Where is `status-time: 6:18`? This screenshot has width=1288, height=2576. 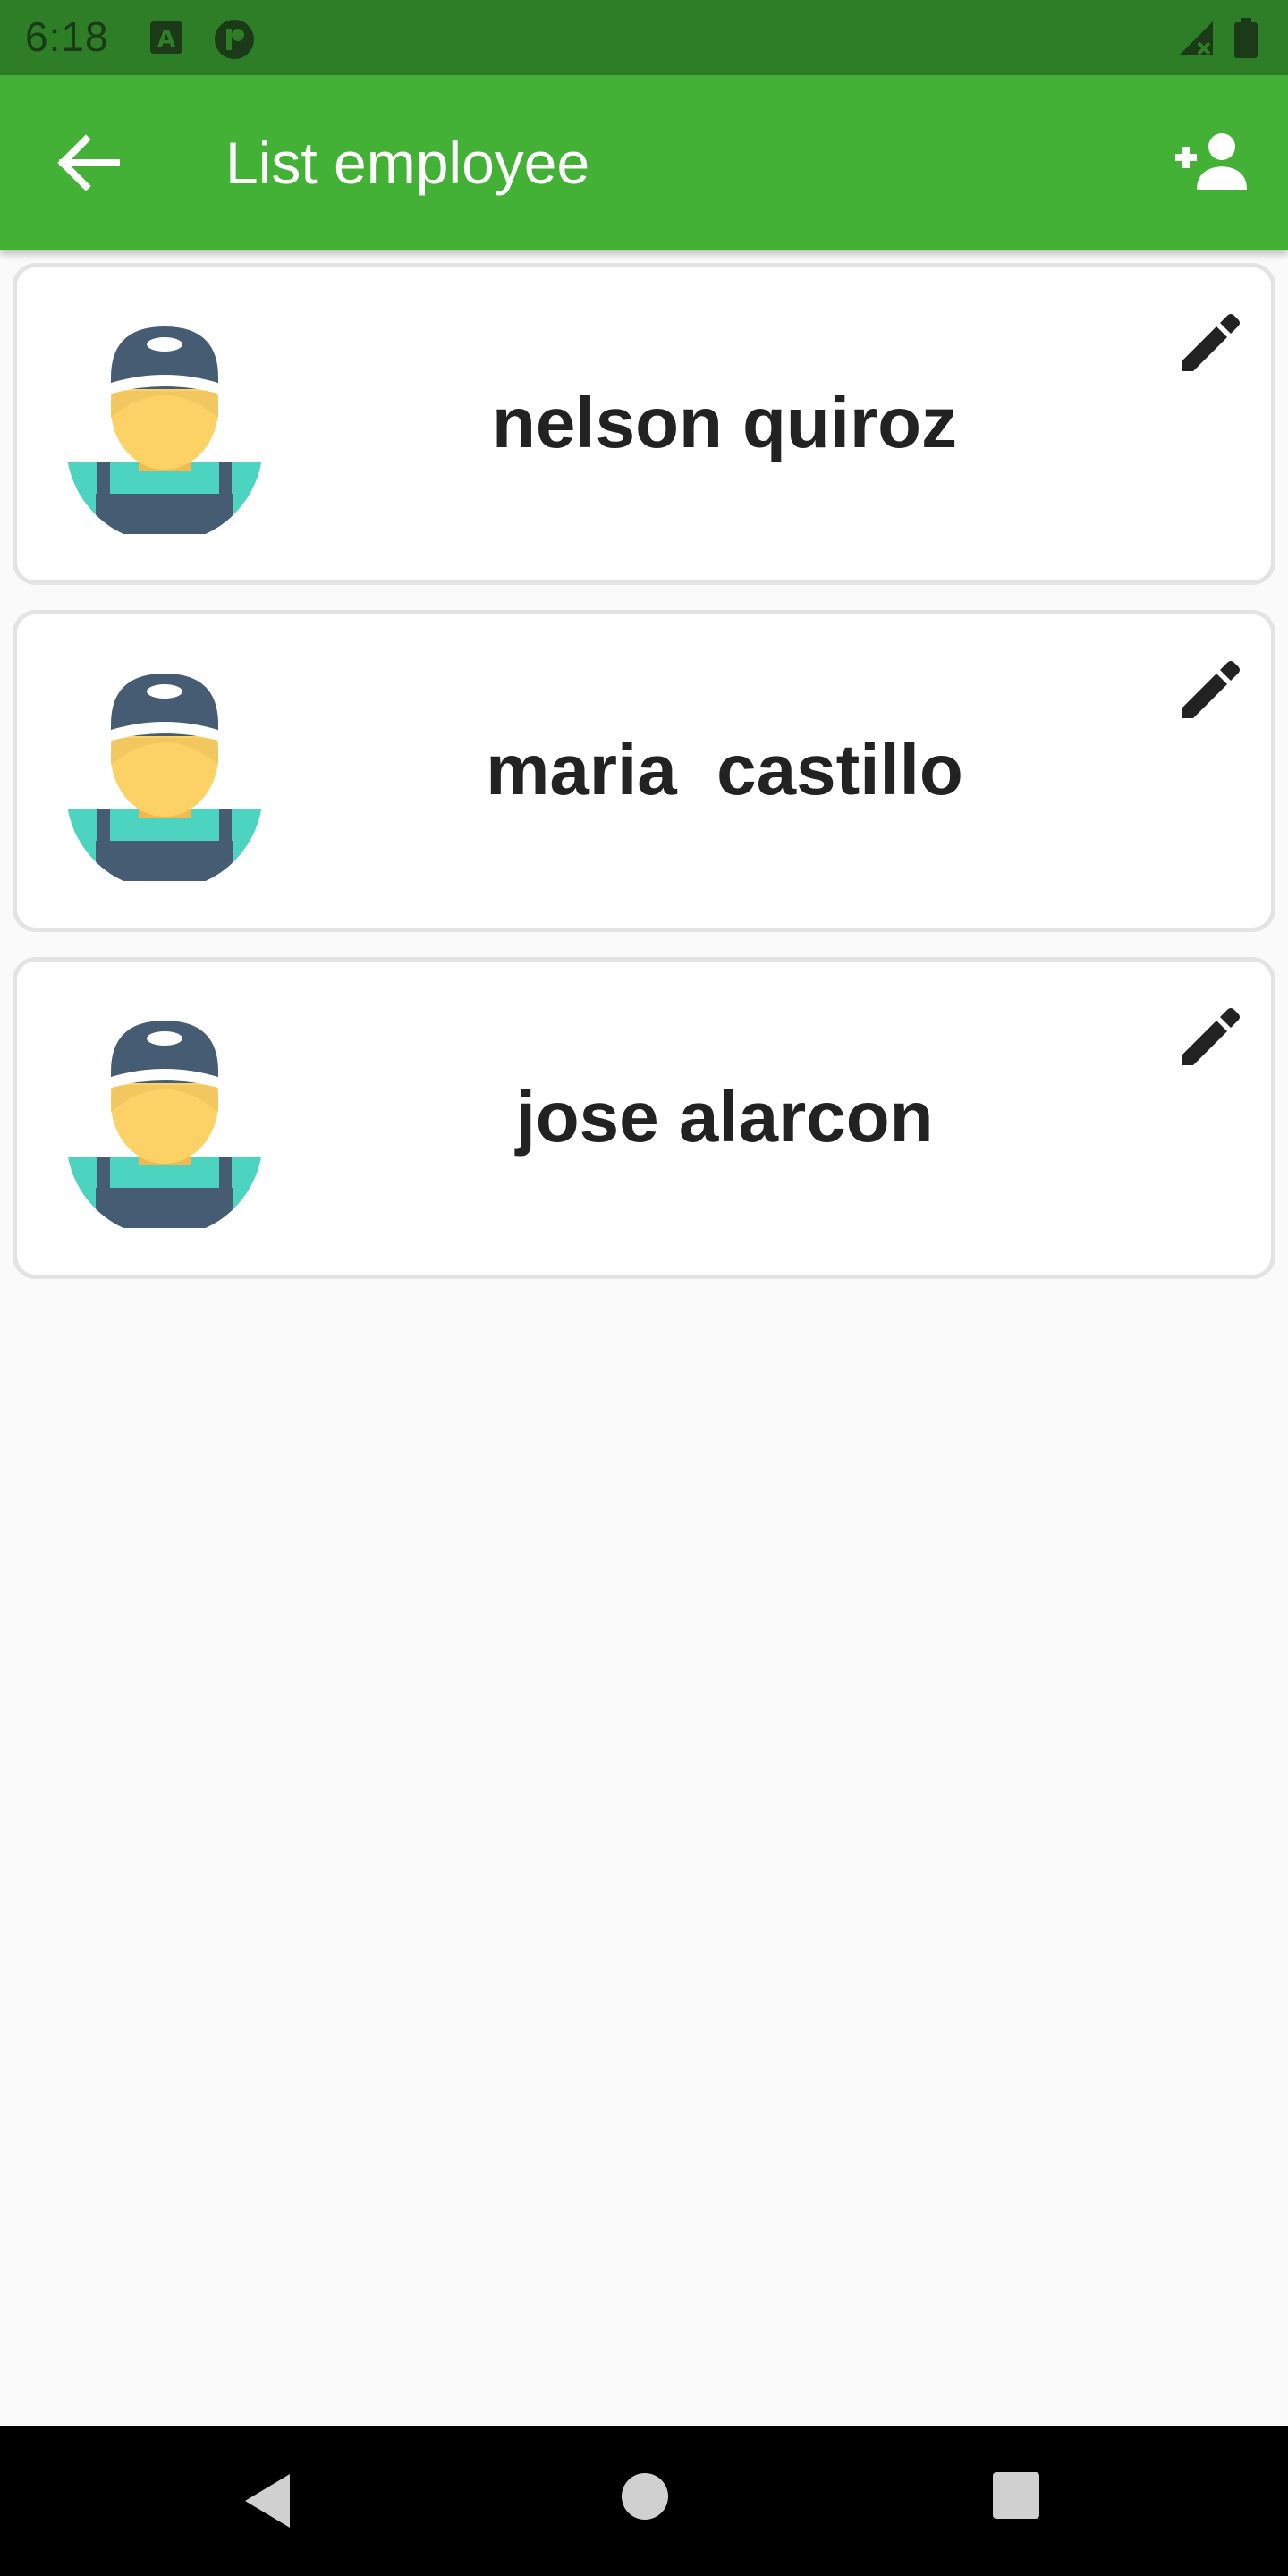
status-time: 6:18 is located at coordinates (67, 36).